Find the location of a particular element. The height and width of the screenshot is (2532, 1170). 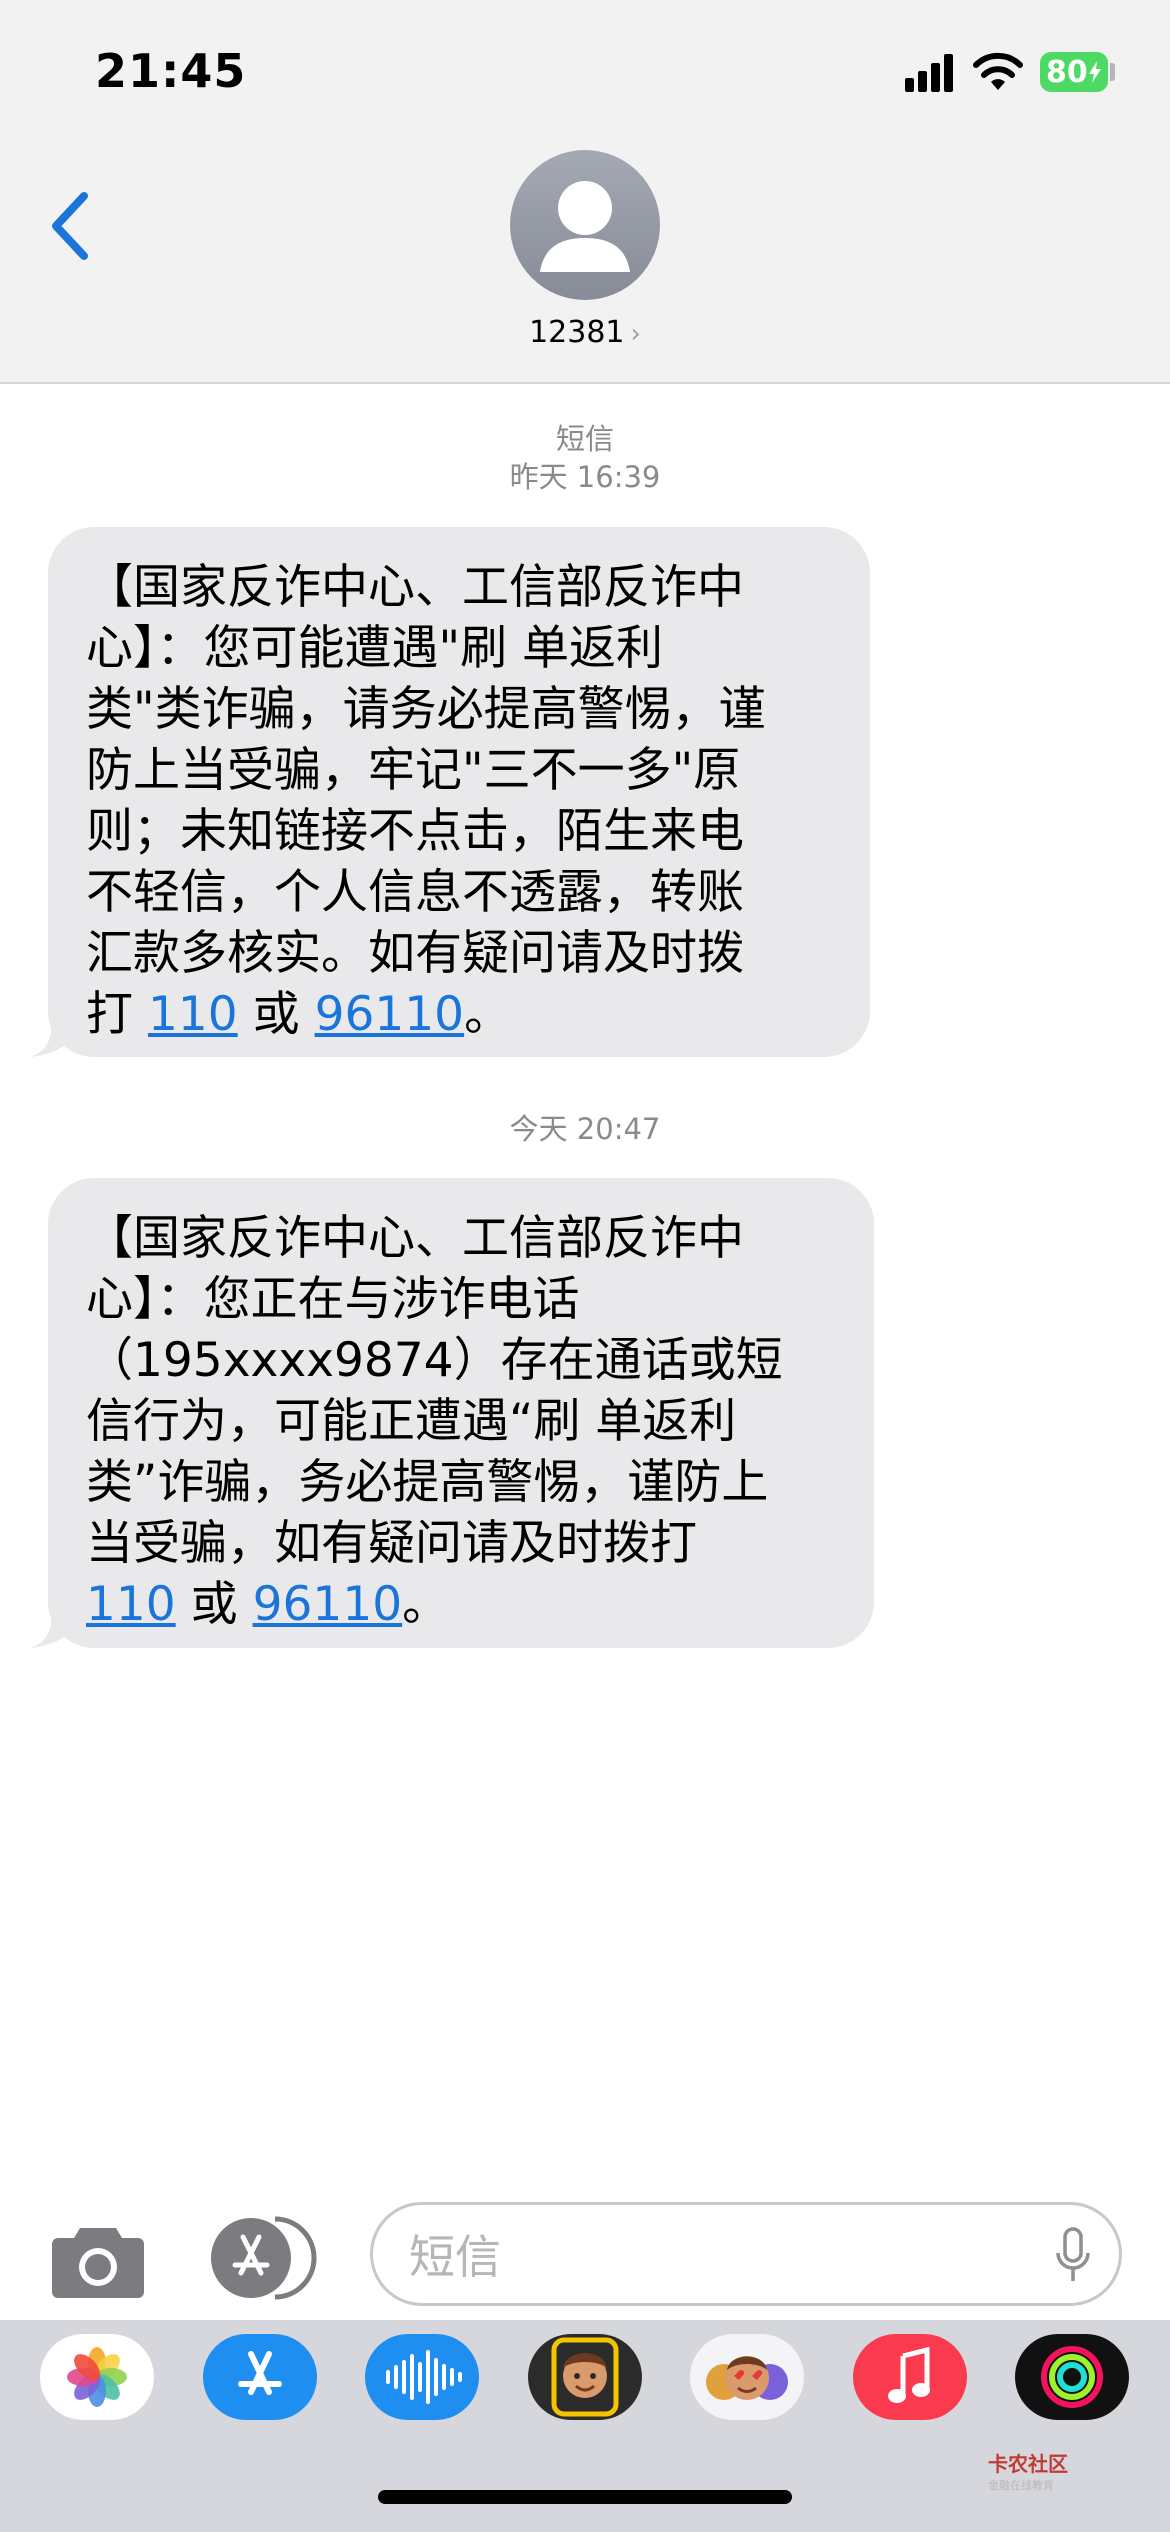

battery-cap is located at coordinates (1112, 72).